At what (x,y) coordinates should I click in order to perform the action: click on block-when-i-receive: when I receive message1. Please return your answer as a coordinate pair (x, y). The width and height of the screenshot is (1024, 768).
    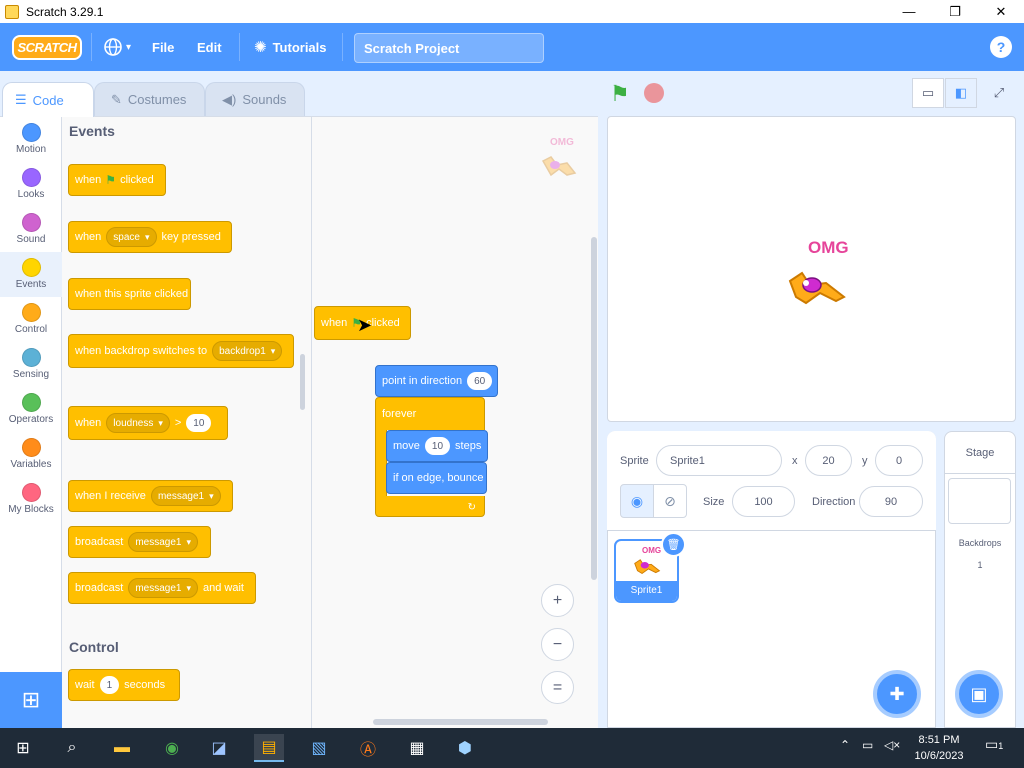
    Looking at the image, I should click on (150, 489).